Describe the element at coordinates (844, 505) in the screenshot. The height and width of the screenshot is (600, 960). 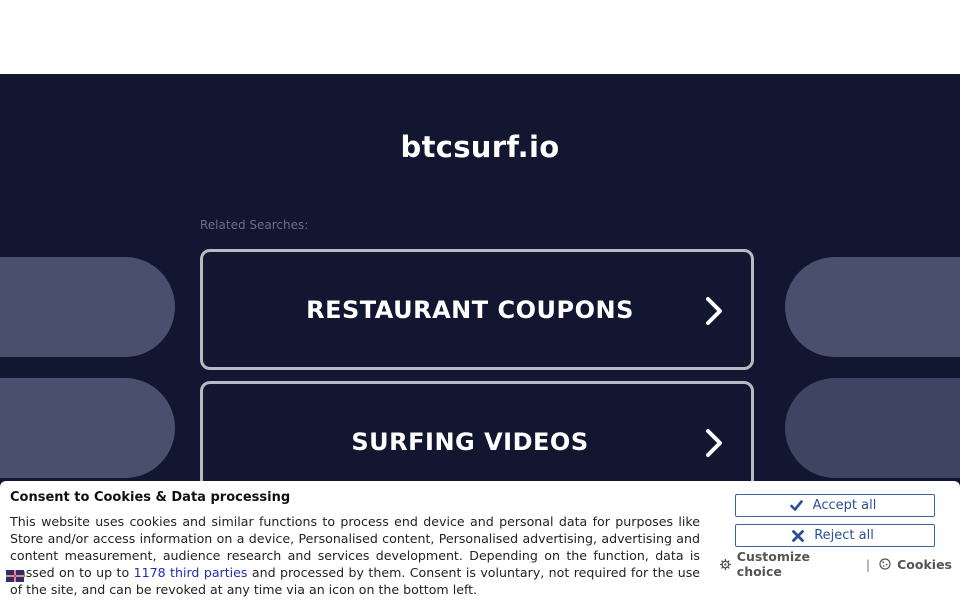
I see `accept-all-label: Accept all` at that location.